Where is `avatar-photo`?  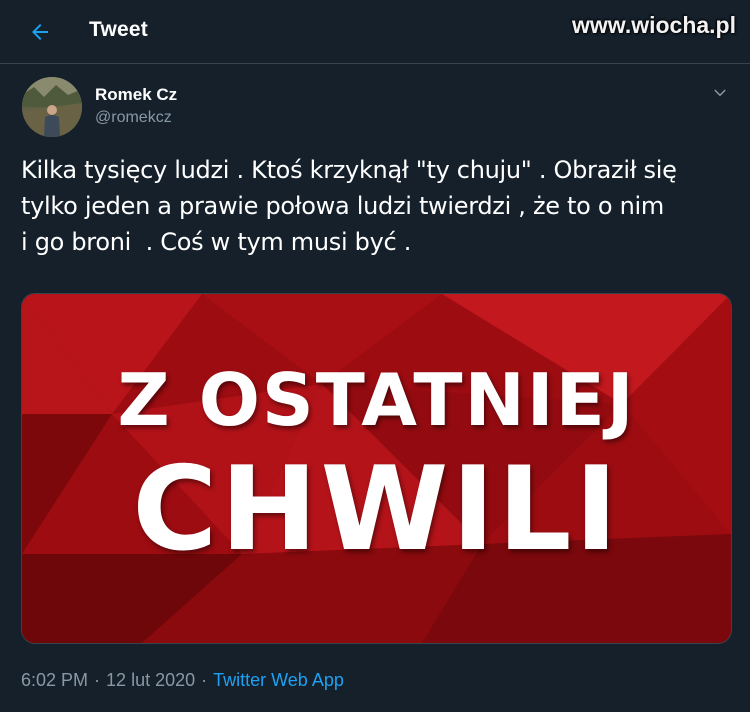 avatar-photo is located at coordinates (52, 107).